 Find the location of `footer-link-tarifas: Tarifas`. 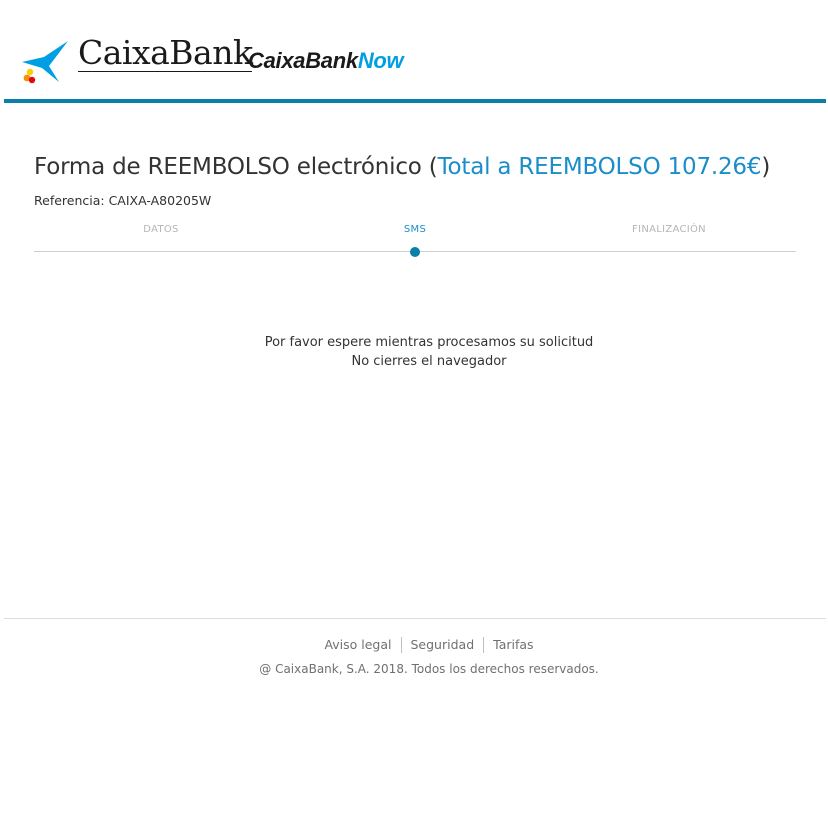

footer-link-tarifas: Tarifas is located at coordinates (512, 645).